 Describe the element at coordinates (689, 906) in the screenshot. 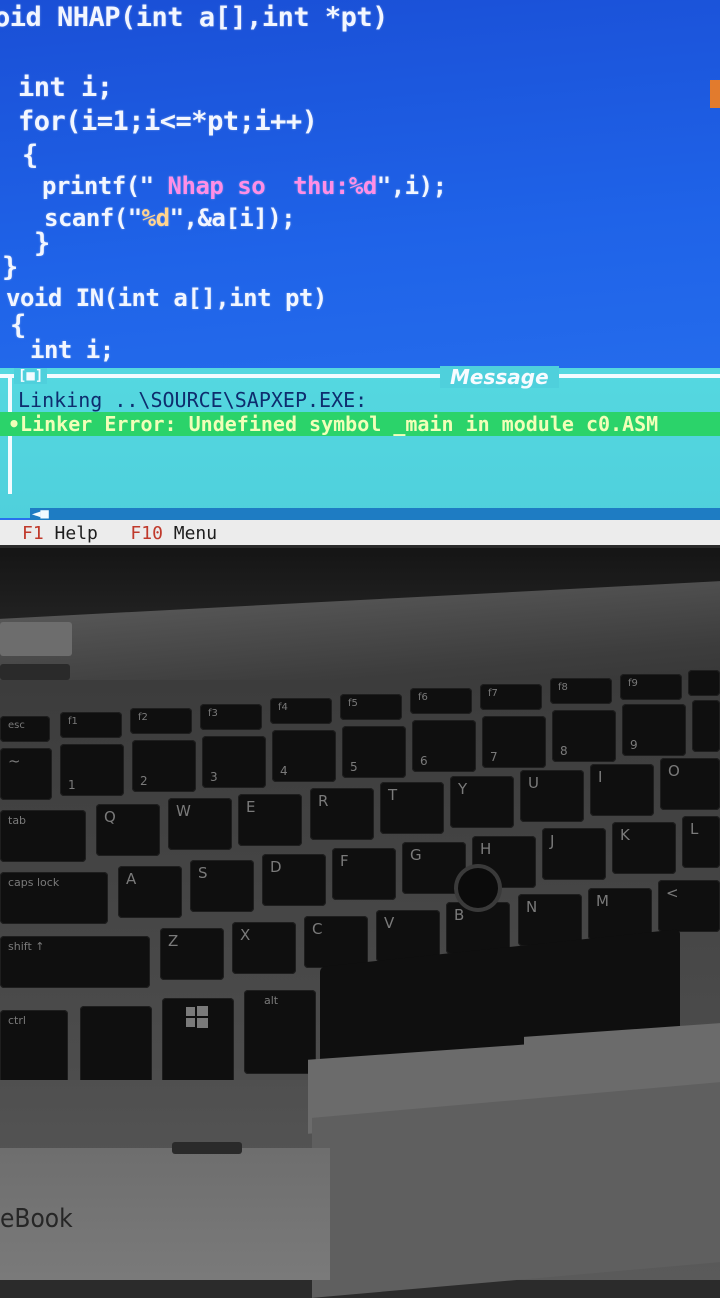

I see `key-comma: <` at that location.